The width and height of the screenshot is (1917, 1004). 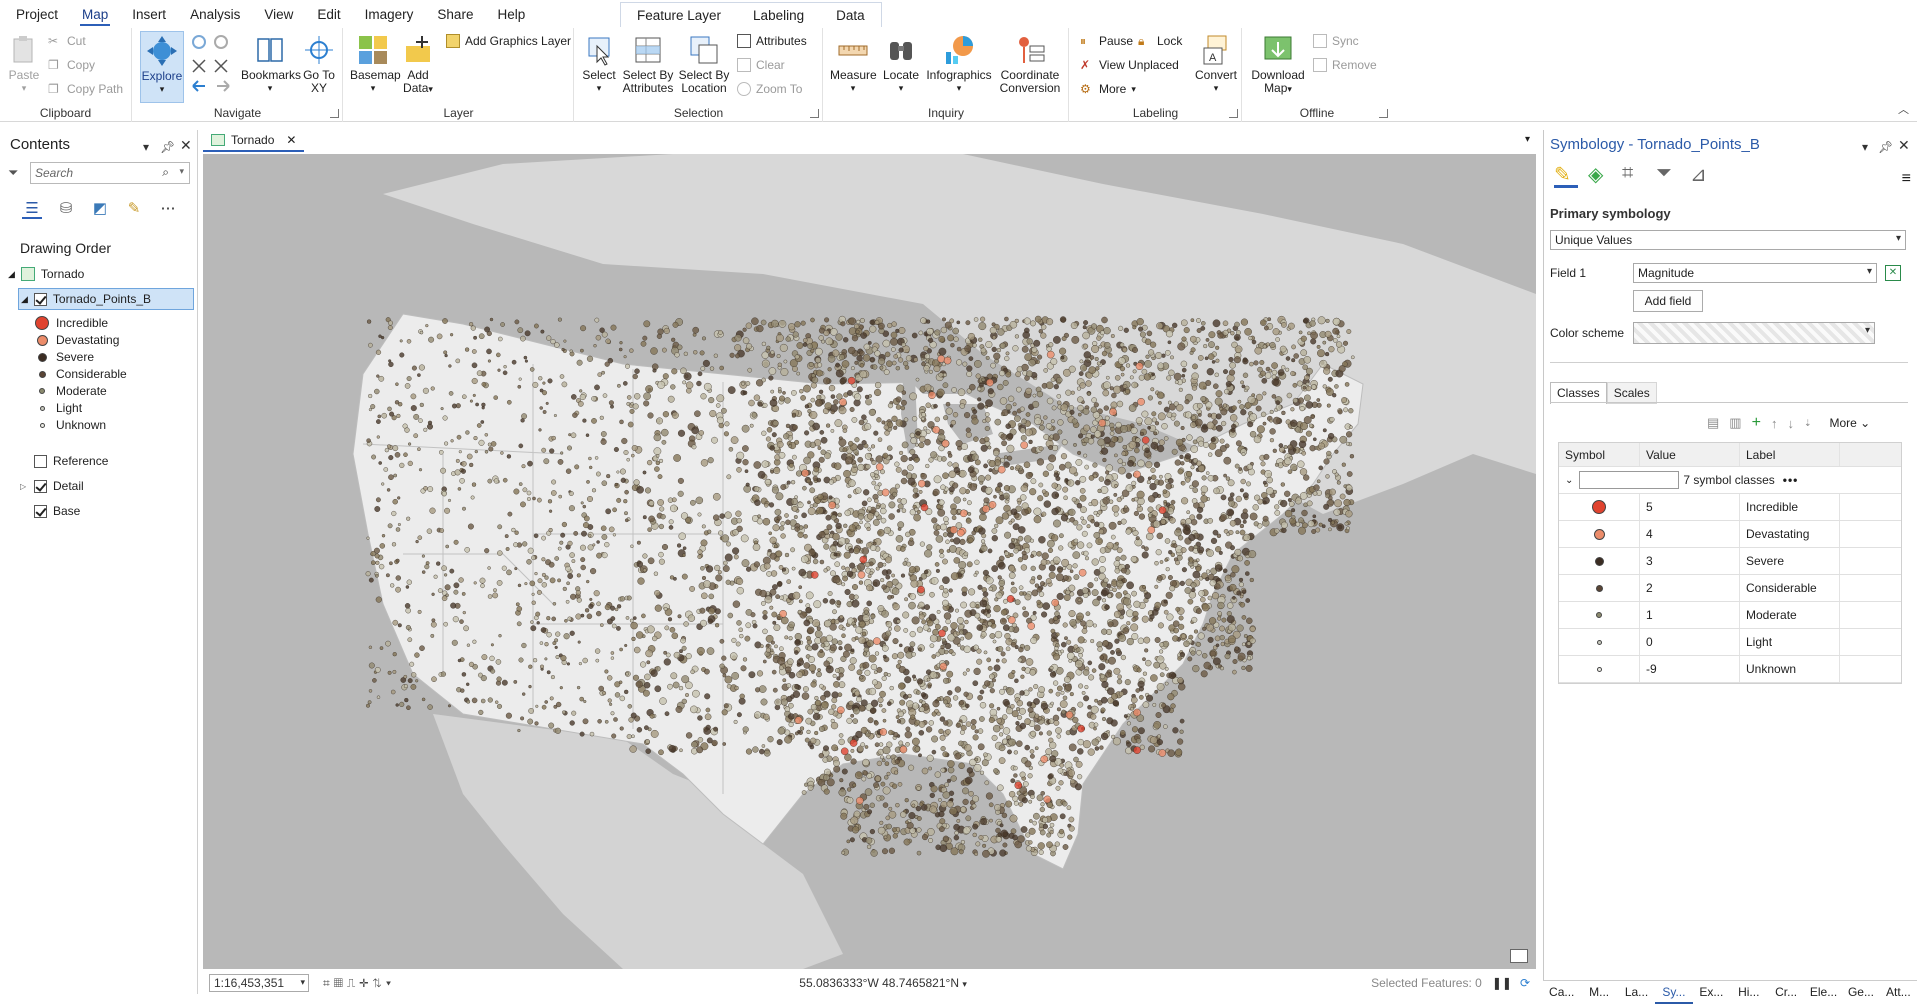 What do you see at coordinates (71, 323) in the screenshot?
I see `legend-item-incredible: Incredible` at bounding box center [71, 323].